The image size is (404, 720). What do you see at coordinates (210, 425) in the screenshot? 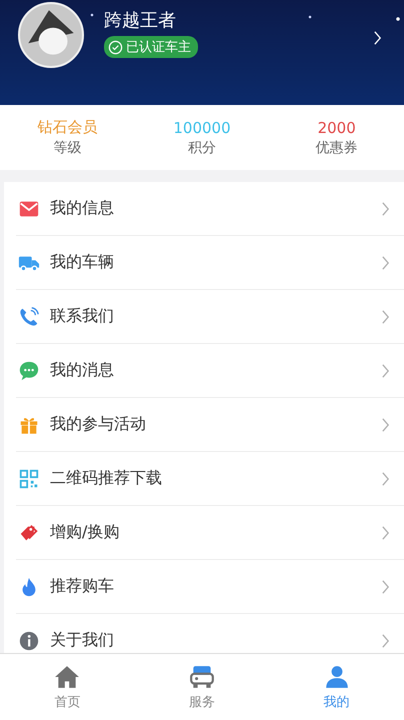
I see `menu-item: 我的参与活动` at bounding box center [210, 425].